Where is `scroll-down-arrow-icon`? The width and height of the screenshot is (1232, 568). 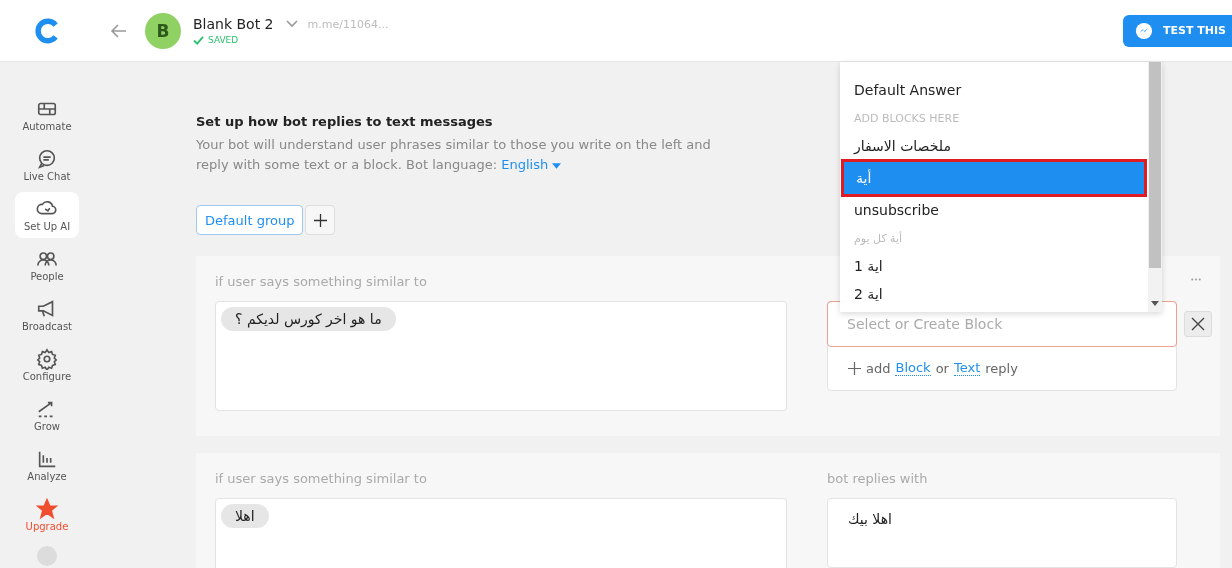
scroll-down-arrow-icon is located at coordinates (1155, 303).